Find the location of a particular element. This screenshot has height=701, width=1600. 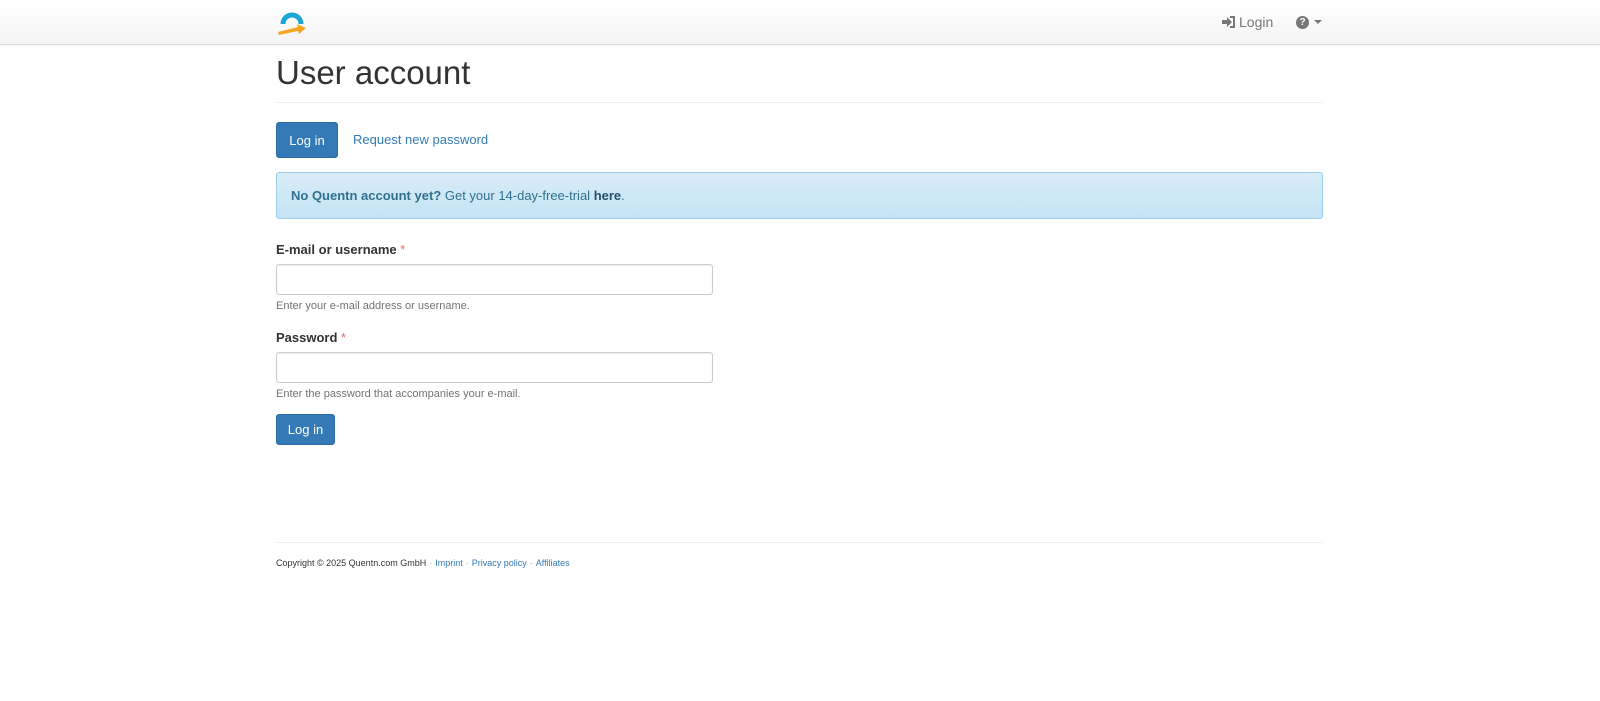

footer-copyright: Copyright © 2025 Quentn.com GmbH is located at coordinates (351, 563).